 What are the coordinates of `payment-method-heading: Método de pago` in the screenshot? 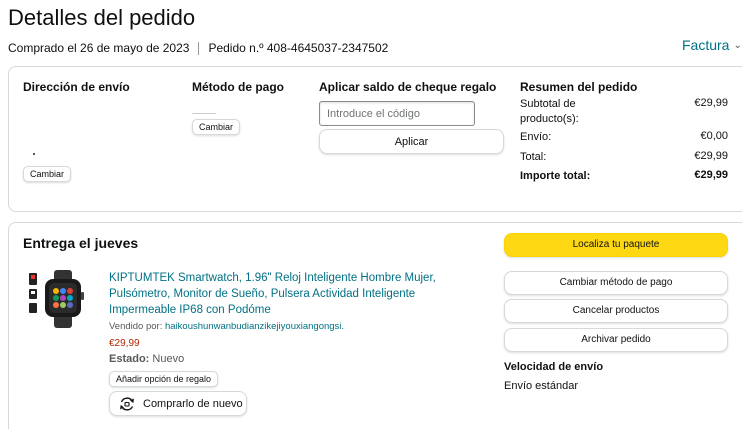 It's located at (238, 87).